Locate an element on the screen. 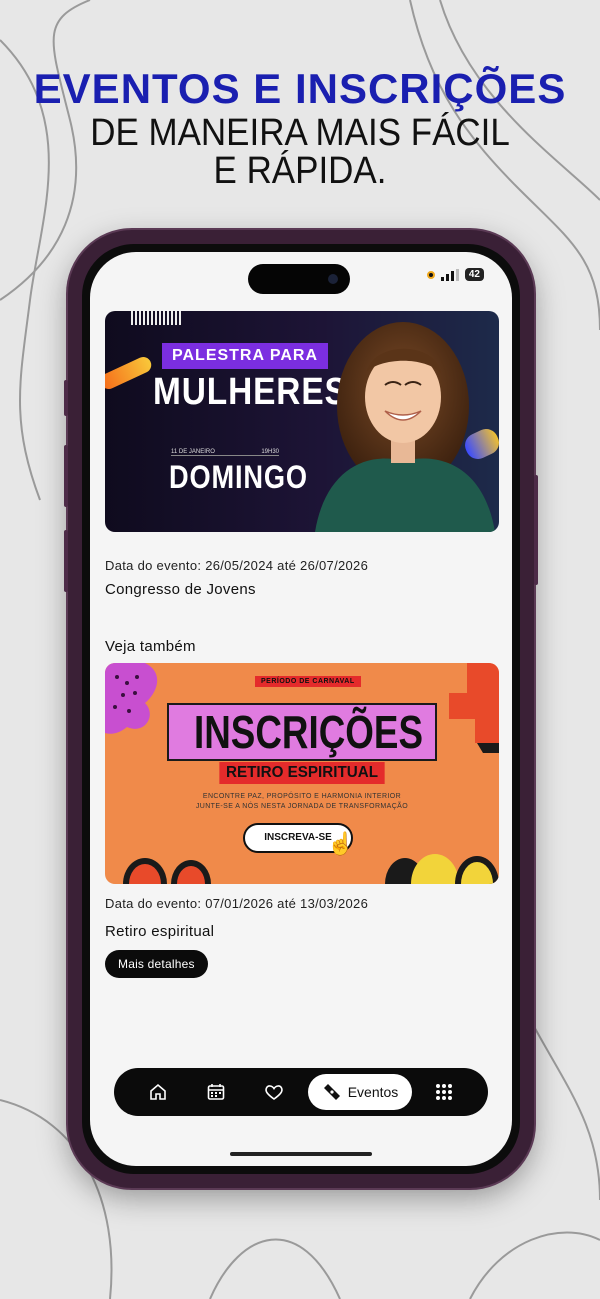 Image resolution: width=600 pixels, height=1299 pixels. nav-favorites is located at coordinates (274, 1092).